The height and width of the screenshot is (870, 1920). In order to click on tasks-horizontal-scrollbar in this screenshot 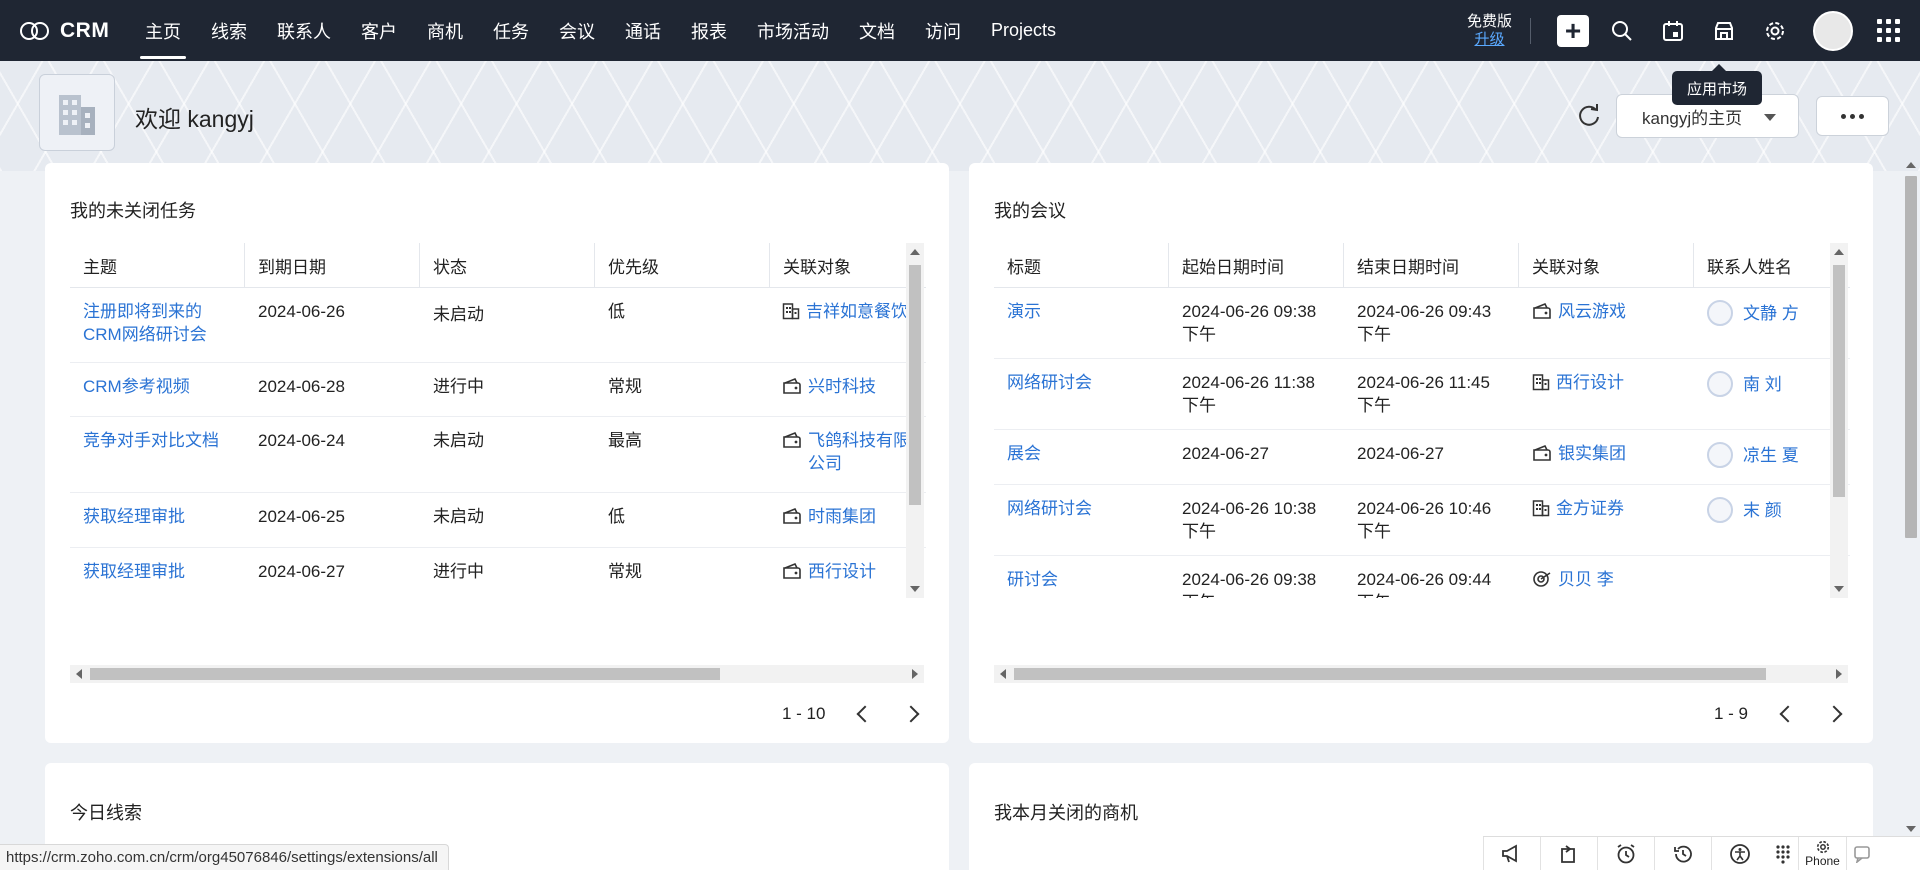, I will do `click(497, 674)`.